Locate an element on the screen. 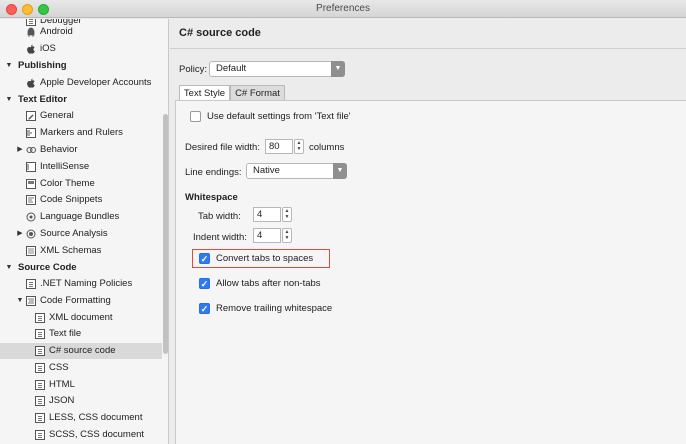 This screenshot has height=444, width=686. chevron-down-icon: ▼ is located at coordinates (338, 69).